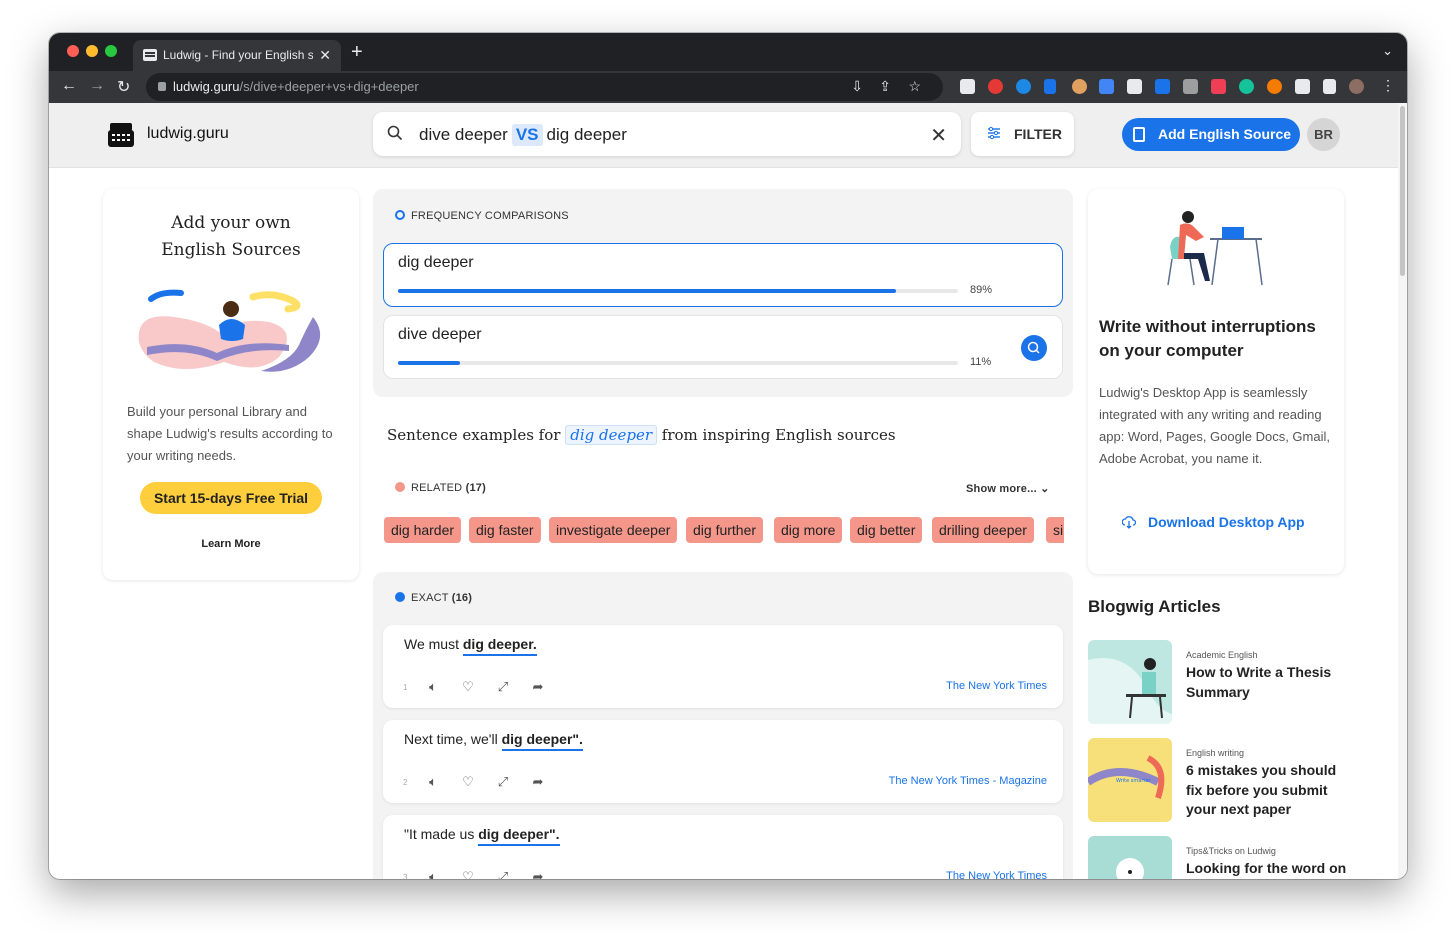  I want to click on learn-more-link: Learn More, so click(231, 544).